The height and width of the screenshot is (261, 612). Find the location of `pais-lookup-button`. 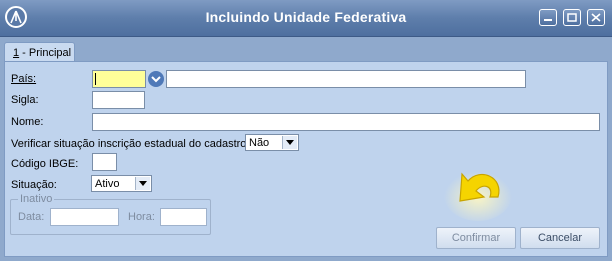

pais-lookup-button is located at coordinates (156, 79).